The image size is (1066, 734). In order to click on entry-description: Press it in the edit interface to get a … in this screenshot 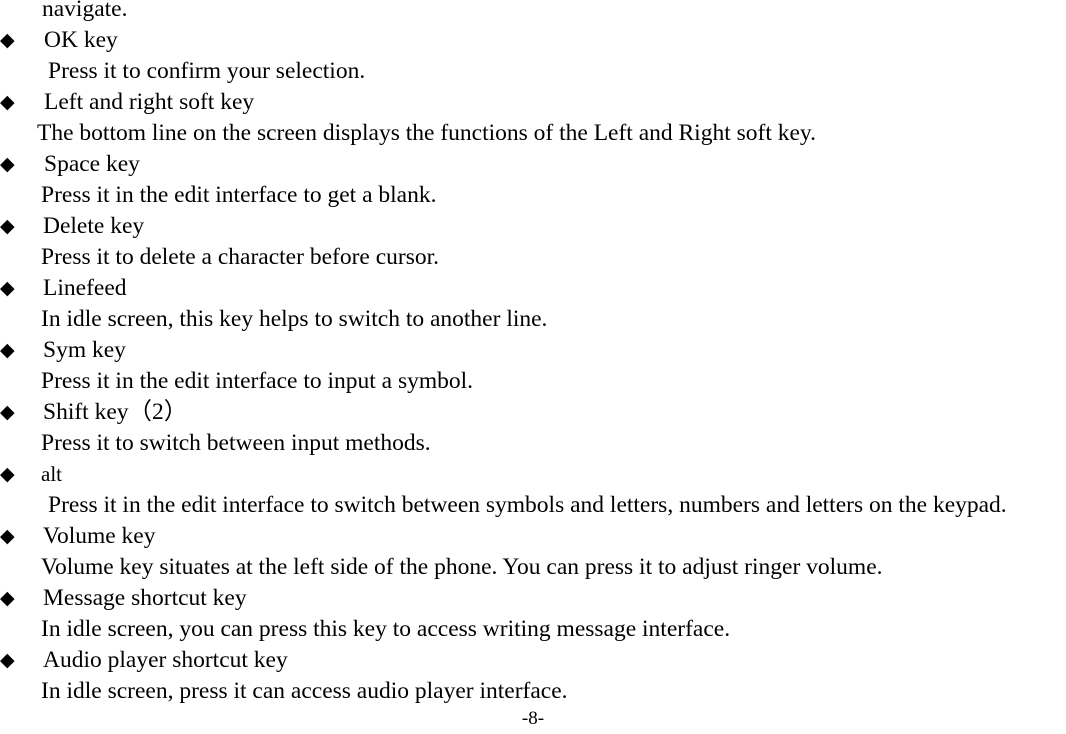, I will do `click(239, 195)`.